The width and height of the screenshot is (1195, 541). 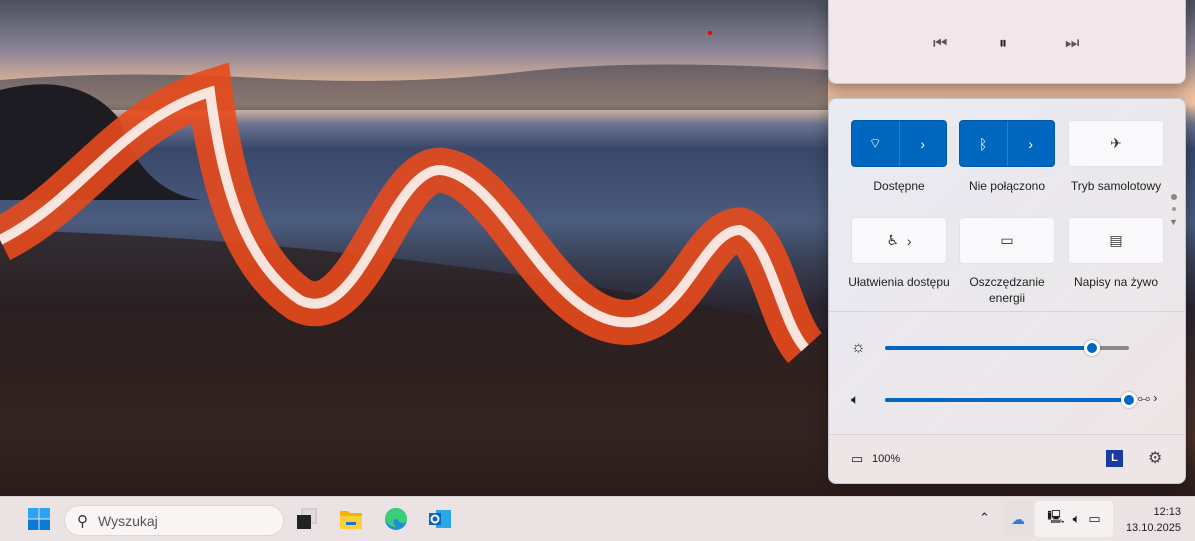 What do you see at coordinates (1116, 186) in the screenshot?
I see `airplane-label: Tryb samolotowy` at bounding box center [1116, 186].